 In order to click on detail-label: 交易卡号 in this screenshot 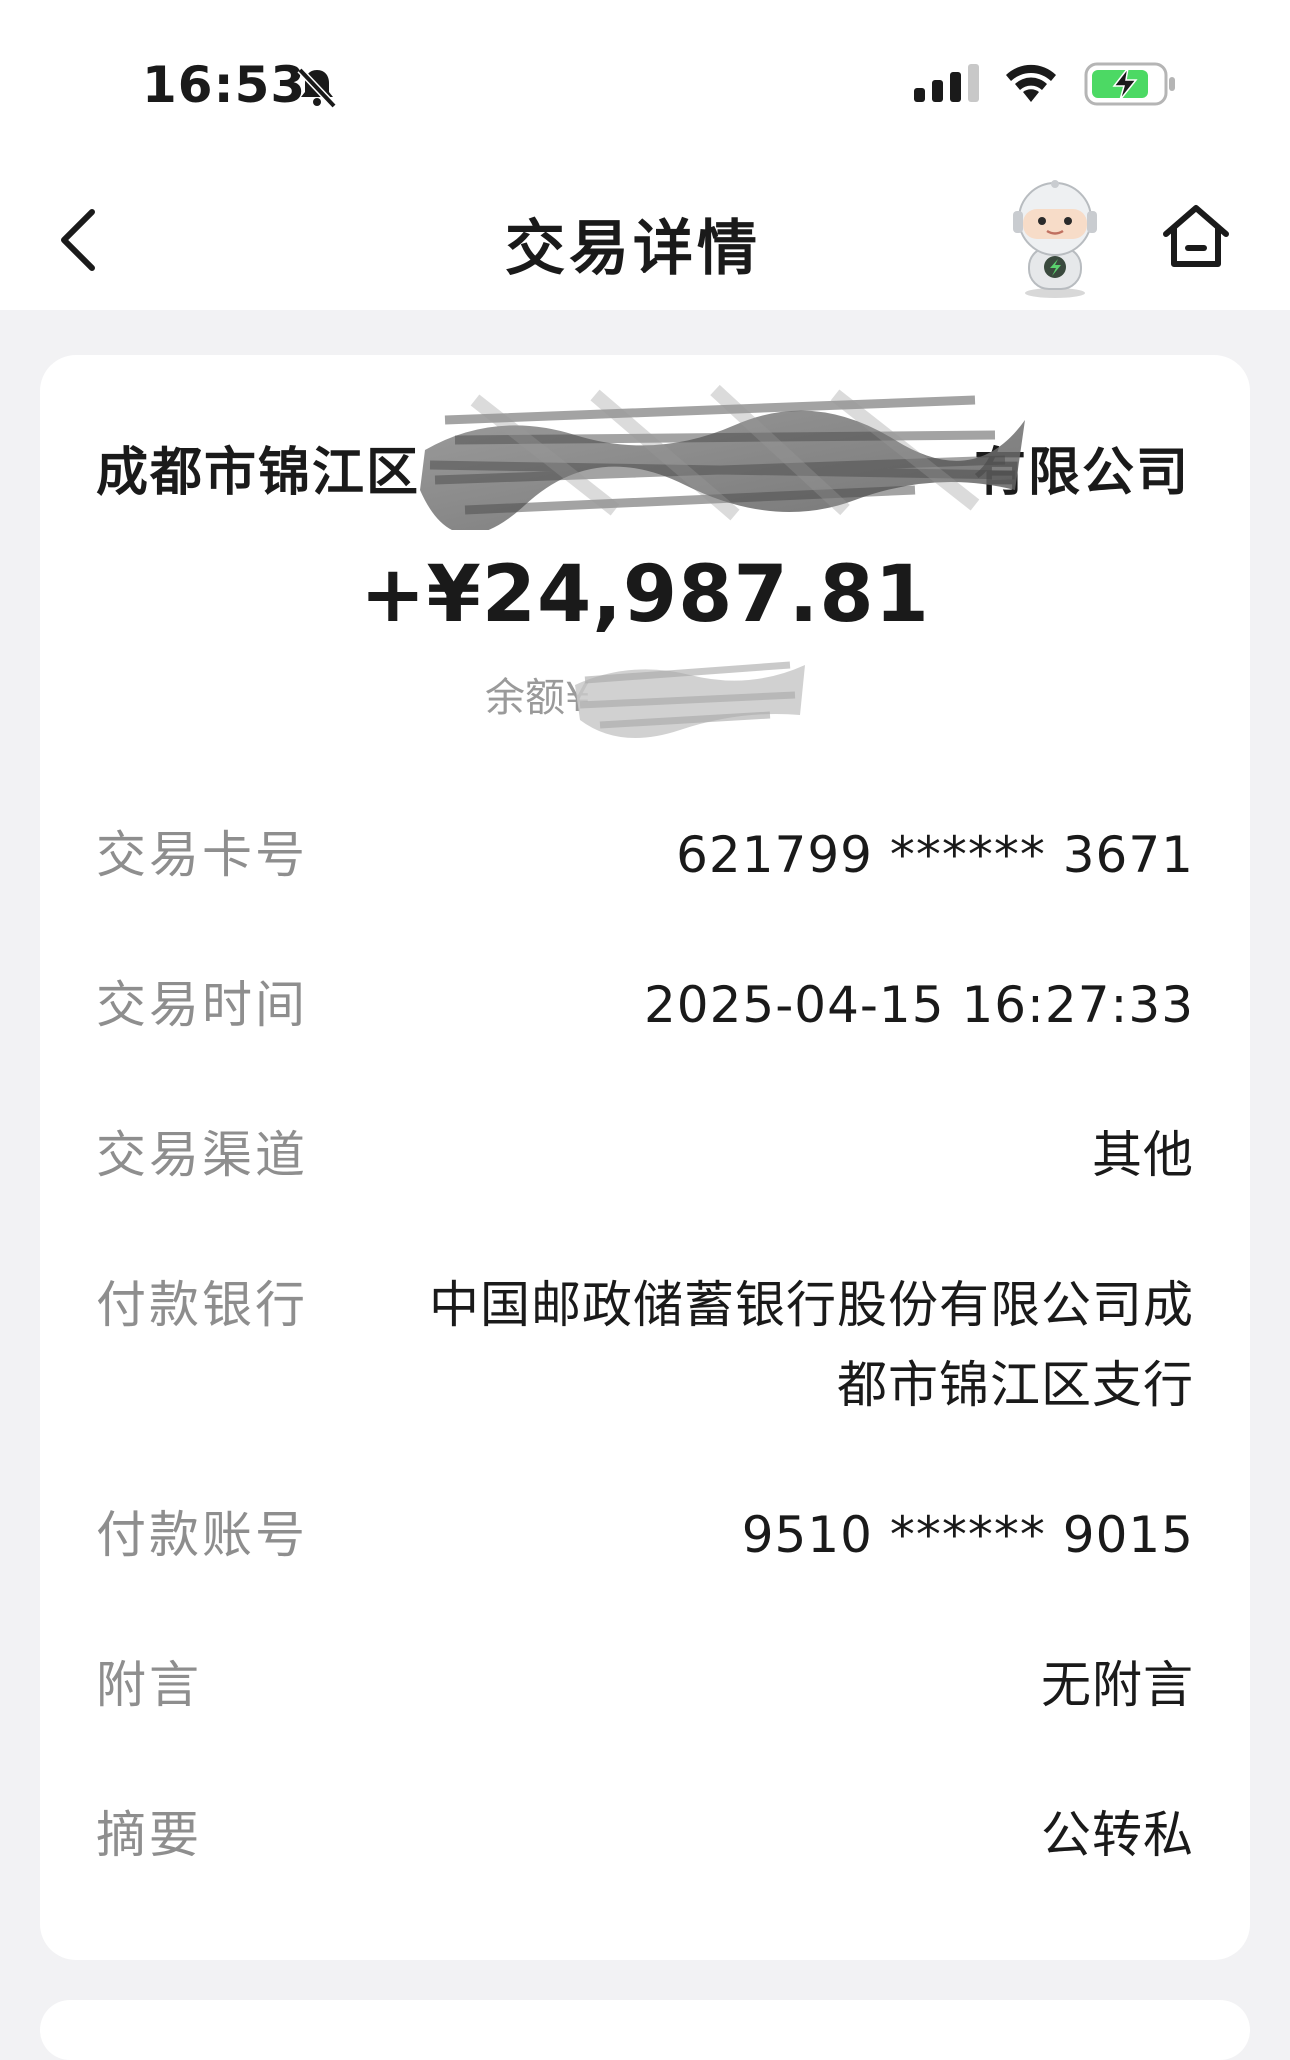, I will do `click(202, 855)`.